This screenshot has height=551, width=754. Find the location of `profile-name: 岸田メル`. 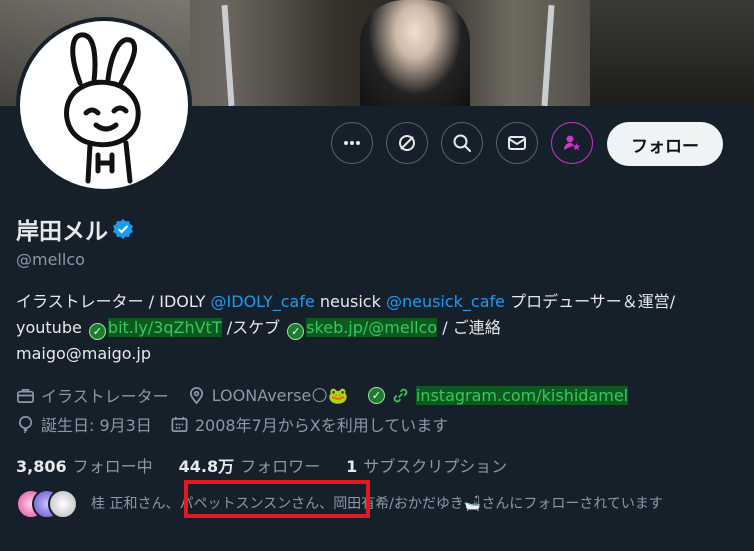

profile-name: 岸田メル is located at coordinates (62, 232).